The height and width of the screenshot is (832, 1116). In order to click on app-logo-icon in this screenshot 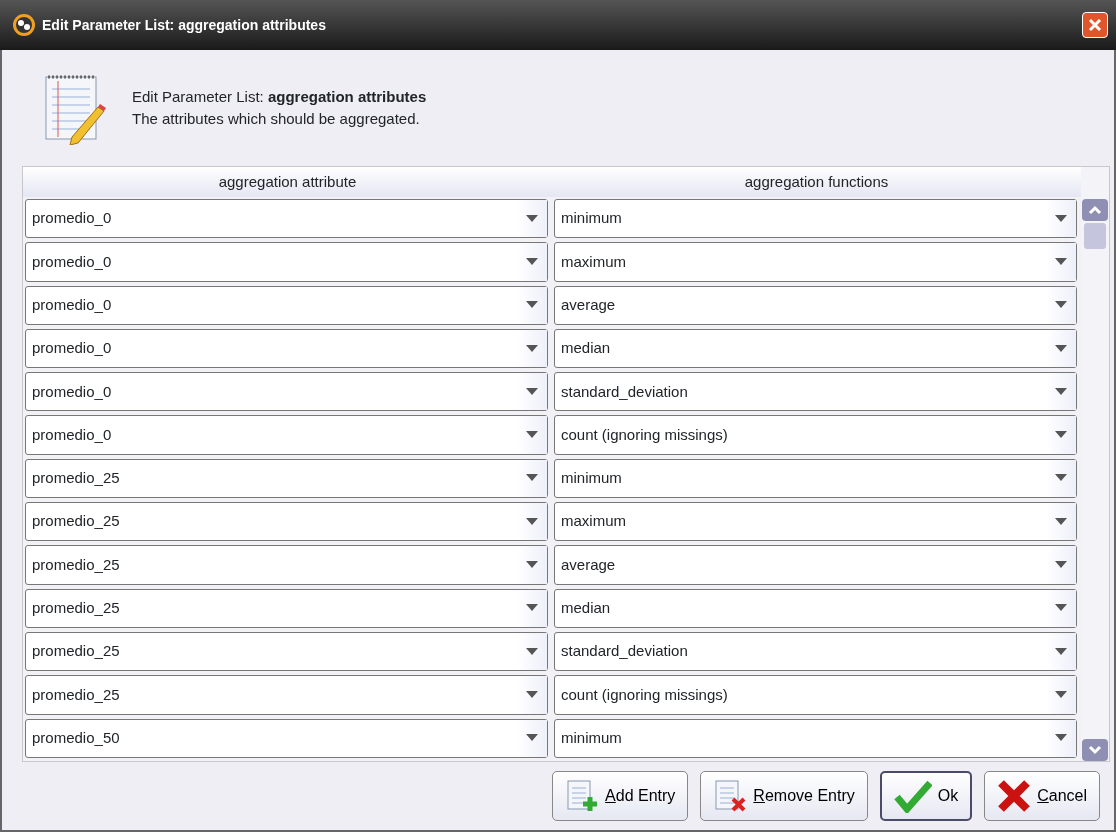, I will do `click(24, 25)`.